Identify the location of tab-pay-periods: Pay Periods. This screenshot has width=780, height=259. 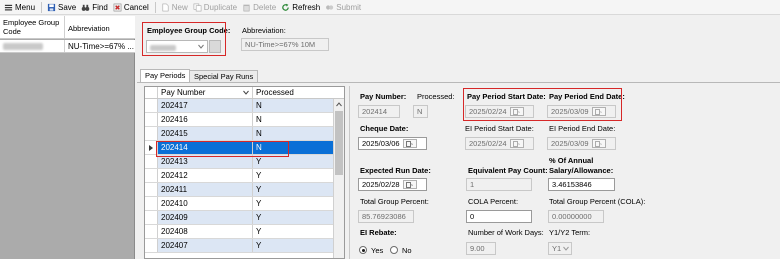
(165, 76).